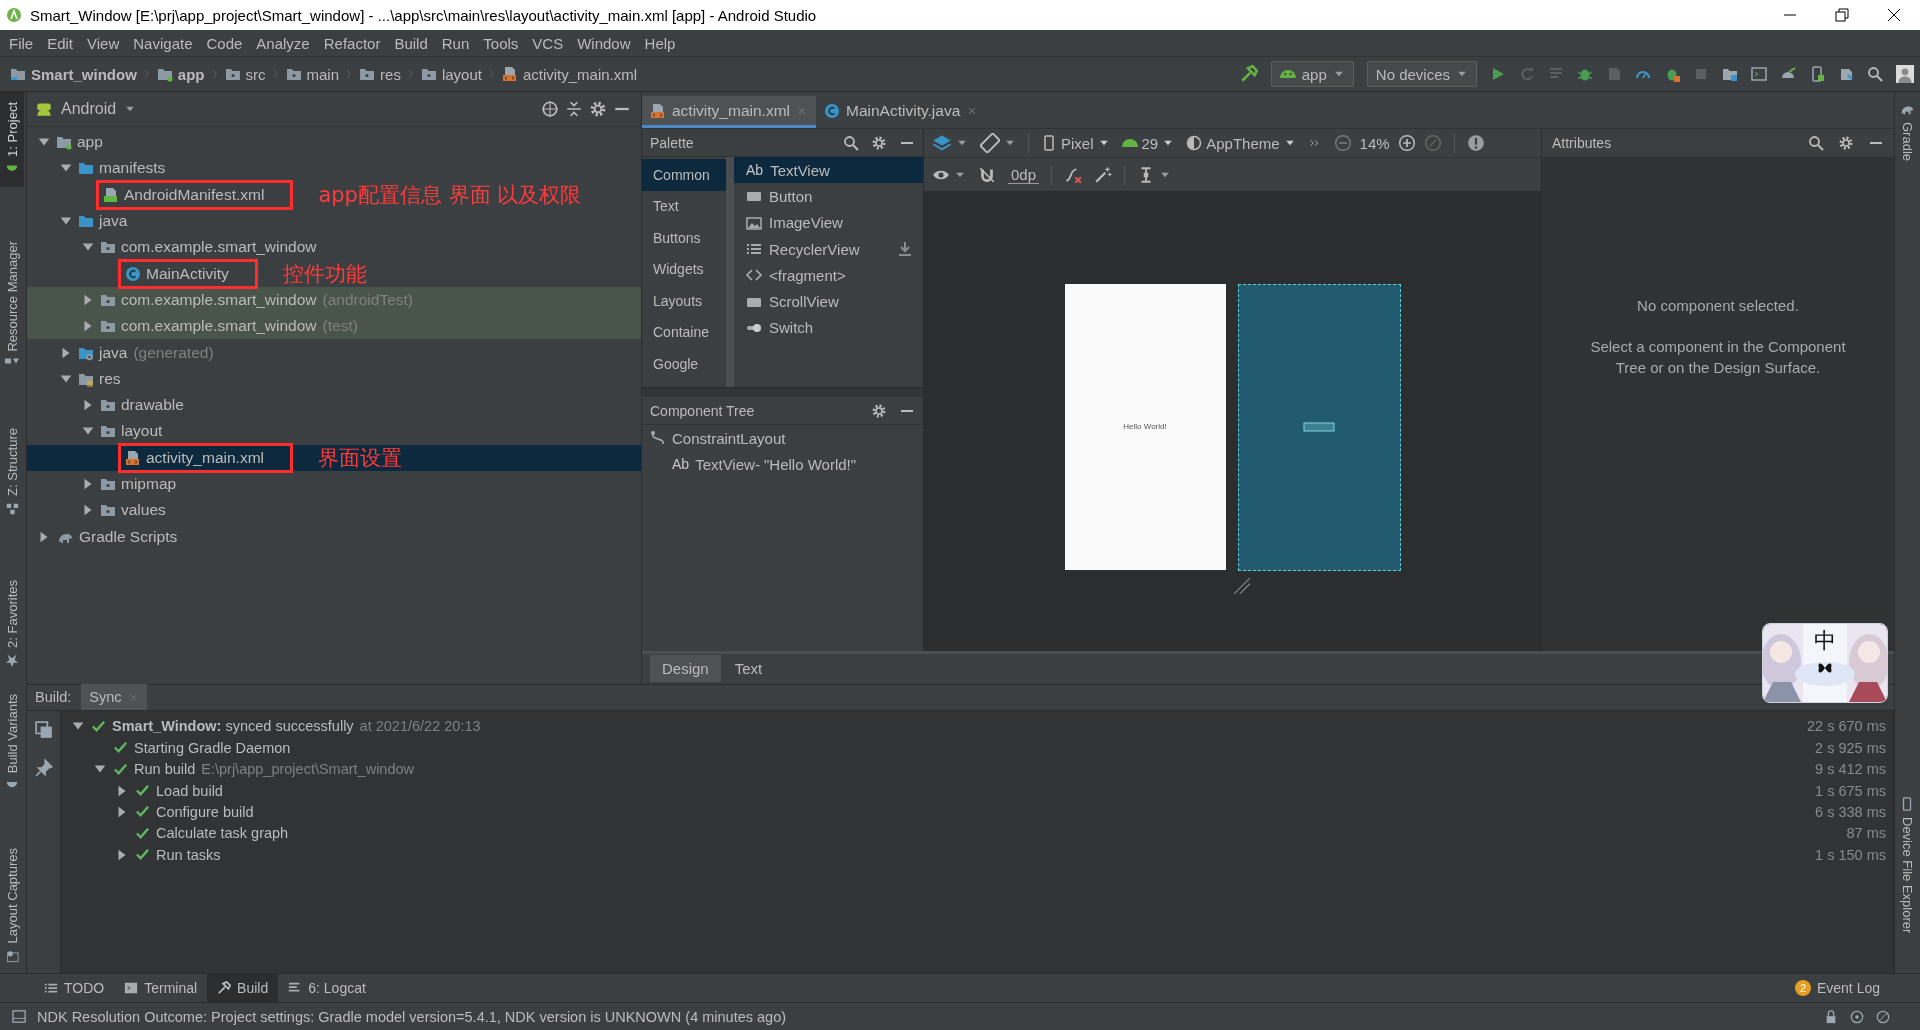 The height and width of the screenshot is (1030, 1920). What do you see at coordinates (684, 301) in the screenshot?
I see `palette-category: Layouts` at bounding box center [684, 301].